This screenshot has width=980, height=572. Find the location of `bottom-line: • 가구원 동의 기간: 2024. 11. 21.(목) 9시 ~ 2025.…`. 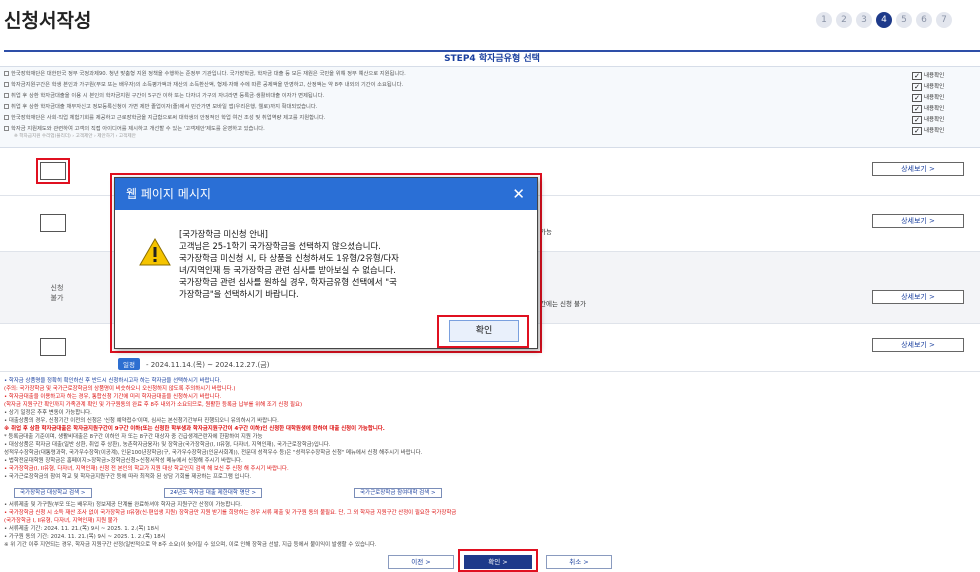

bottom-line: • 가구원 동의 기간: 2024. 11. 21.(목) 9시 ~ 2025.… is located at coordinates (85, 537).